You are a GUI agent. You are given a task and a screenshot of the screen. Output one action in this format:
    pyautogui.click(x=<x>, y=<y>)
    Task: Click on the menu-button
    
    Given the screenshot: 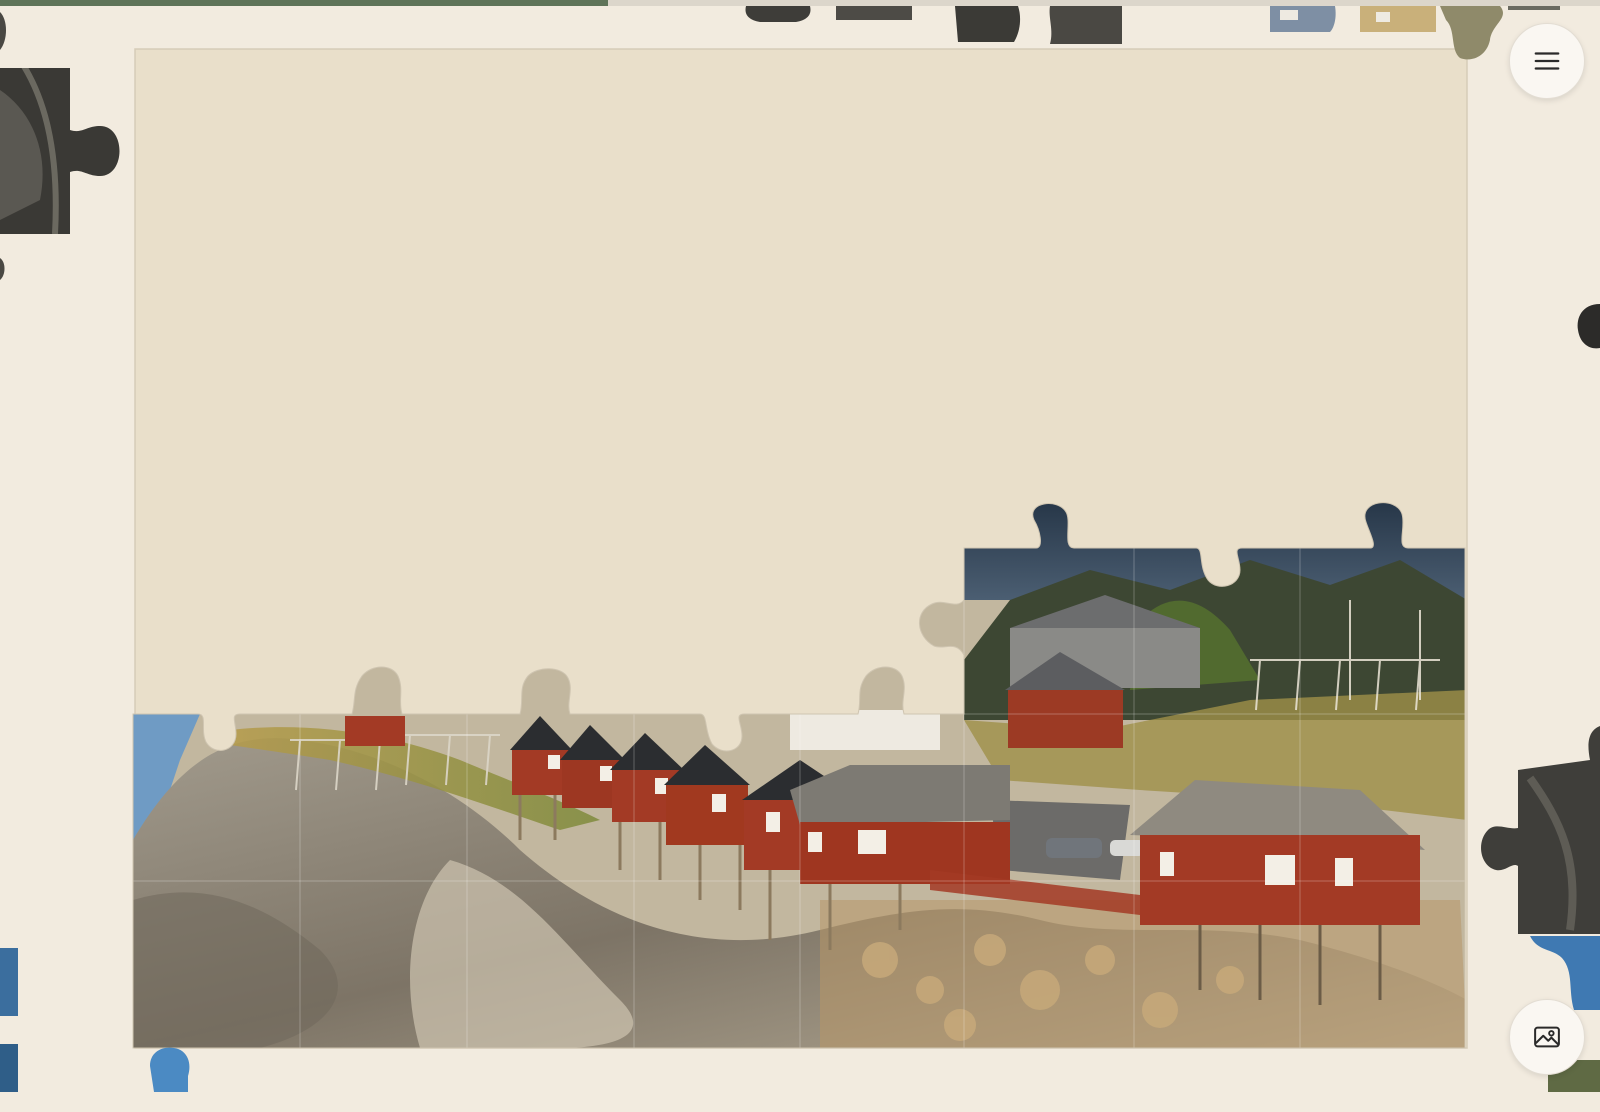 What is the action you would take?
    pyautogui.click(x=1547, y=61)
    